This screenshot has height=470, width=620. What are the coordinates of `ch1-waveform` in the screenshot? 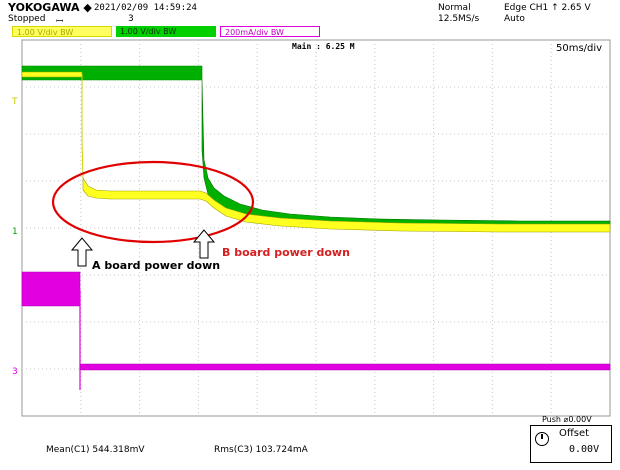 It's located at (52, 74).